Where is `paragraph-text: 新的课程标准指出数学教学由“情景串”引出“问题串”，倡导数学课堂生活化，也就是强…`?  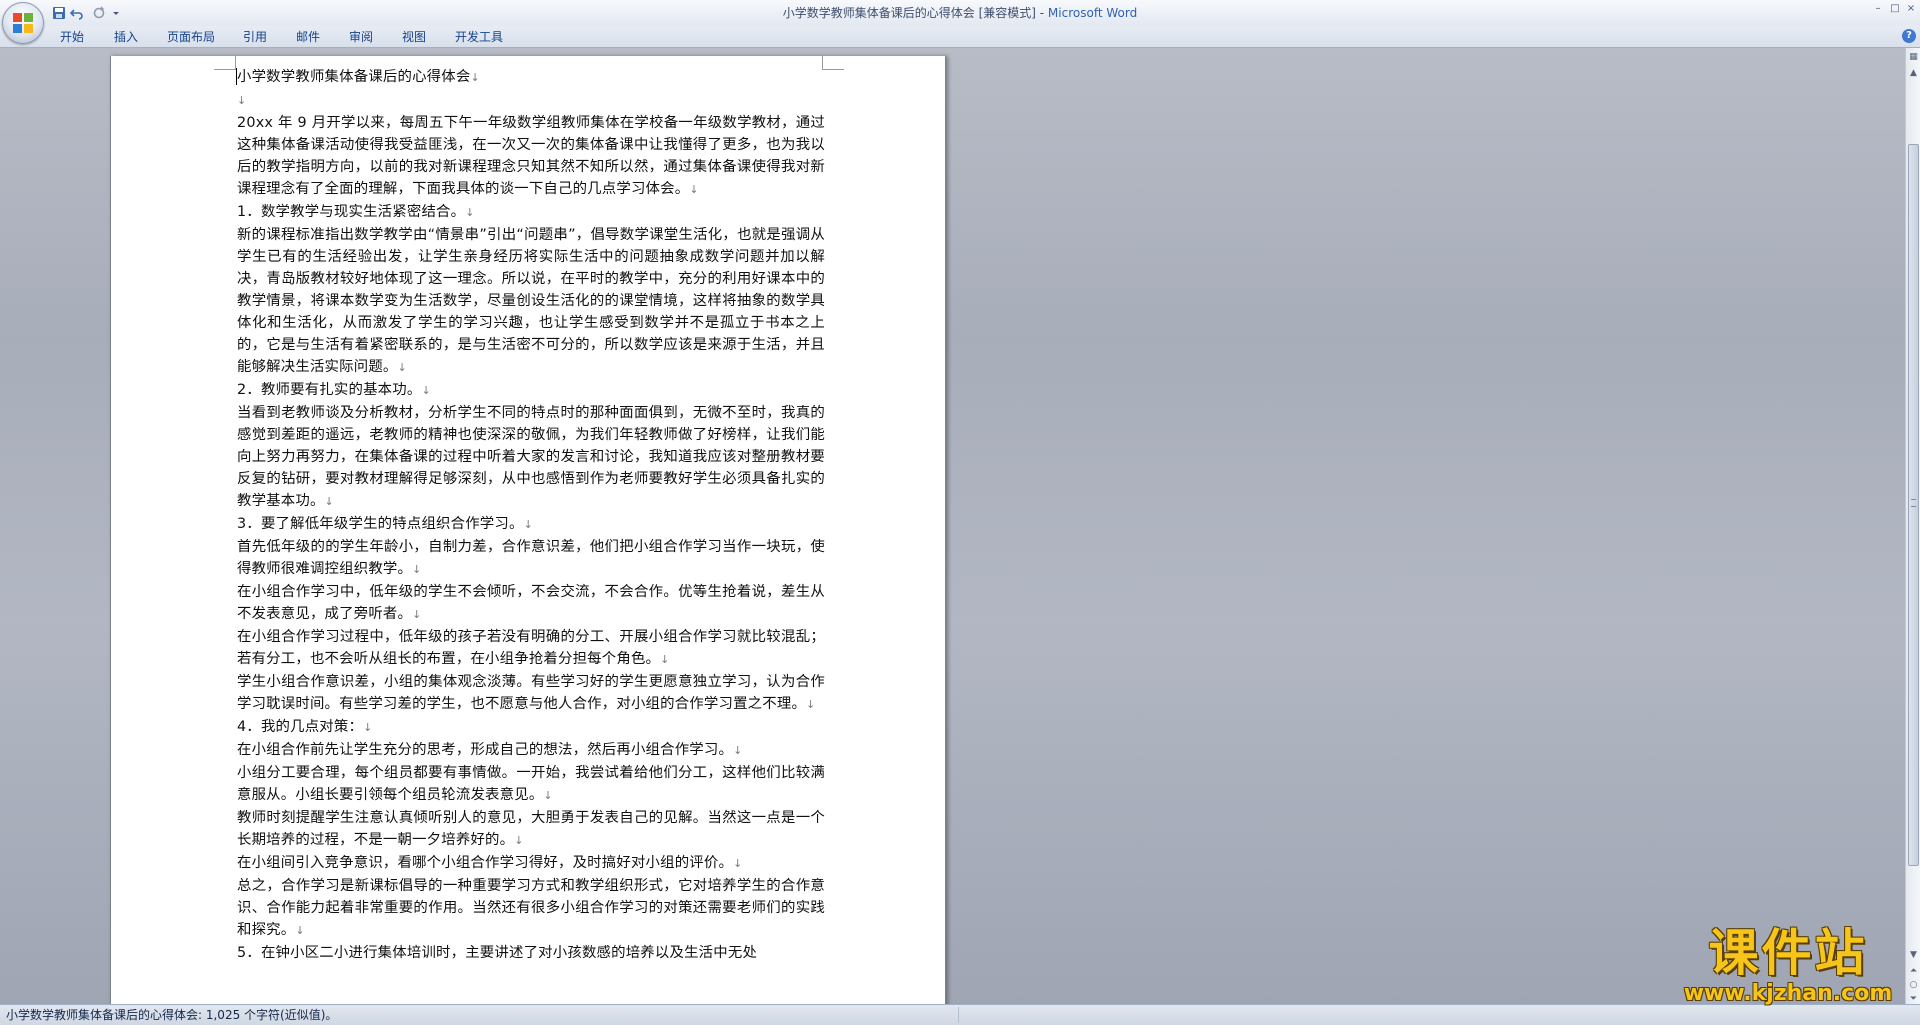
paragraph-text: 新的课程标准指出数学教学由“情景串”引出“问题串”，倡导数学课堂生活化，也就是强… is located at coordinates (531, 301).